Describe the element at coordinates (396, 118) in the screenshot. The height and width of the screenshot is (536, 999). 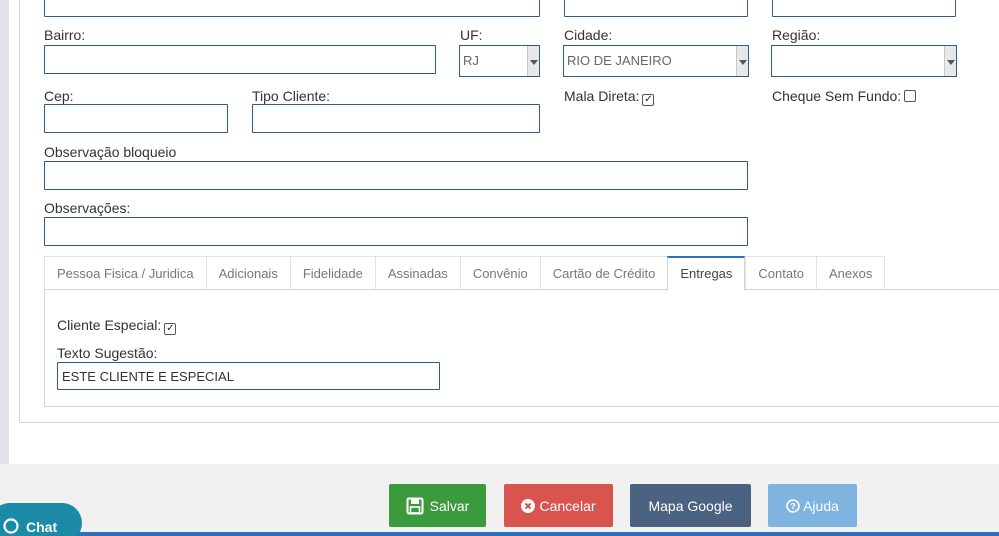
I see `tipo-cliente-field` at that location.